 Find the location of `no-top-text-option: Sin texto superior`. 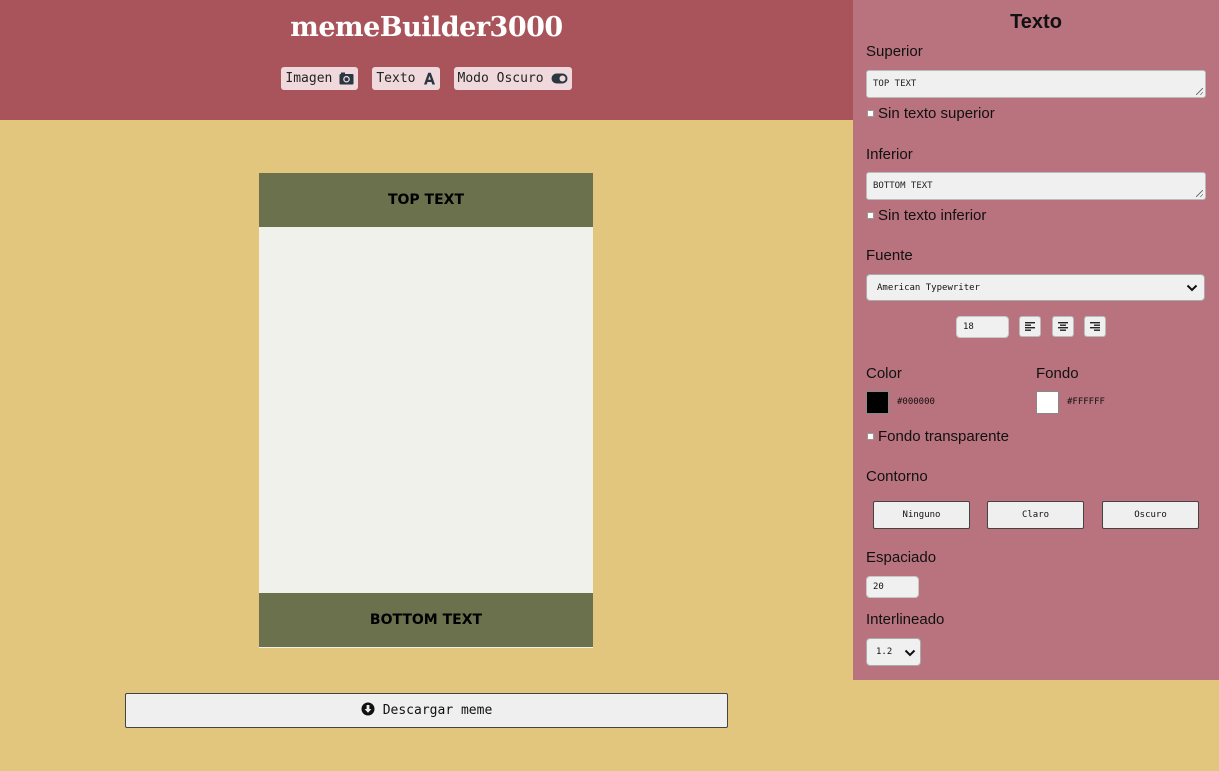

no-top-text-option: Sin texto superior is located at coordinates (931, 113).